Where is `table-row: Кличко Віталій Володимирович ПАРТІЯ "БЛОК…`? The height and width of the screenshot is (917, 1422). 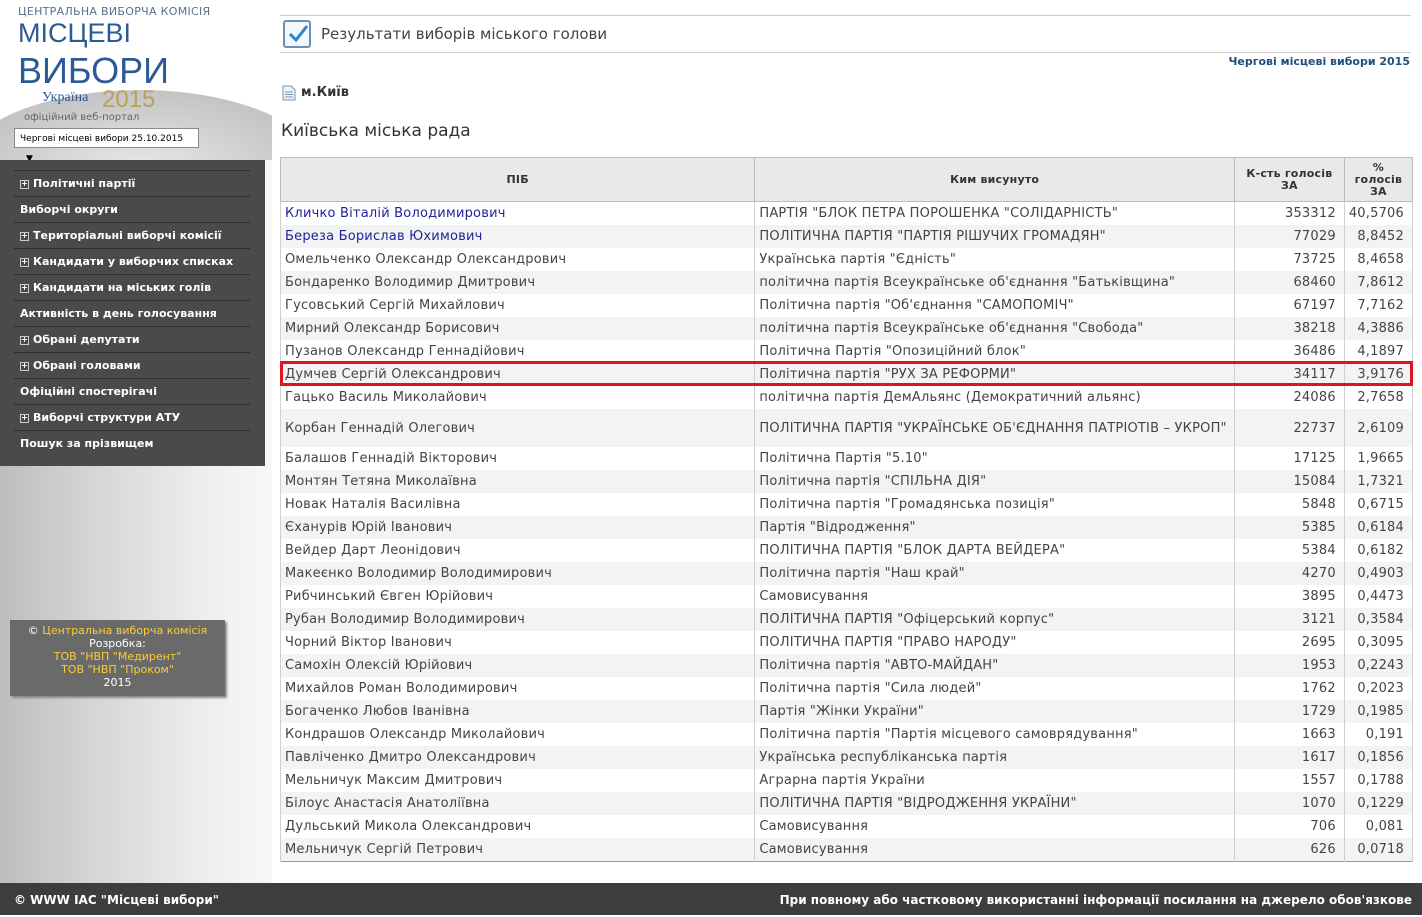
table-row: Кличко Віталій Володимирович ПАРТІЯ "БЛОК… is located at coordinates (846, 213).